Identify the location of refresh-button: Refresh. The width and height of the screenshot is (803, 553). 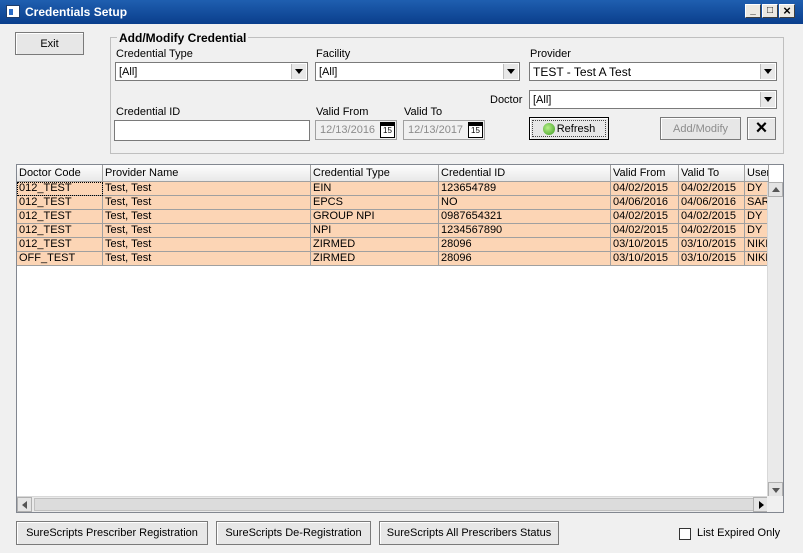
(569, 128).